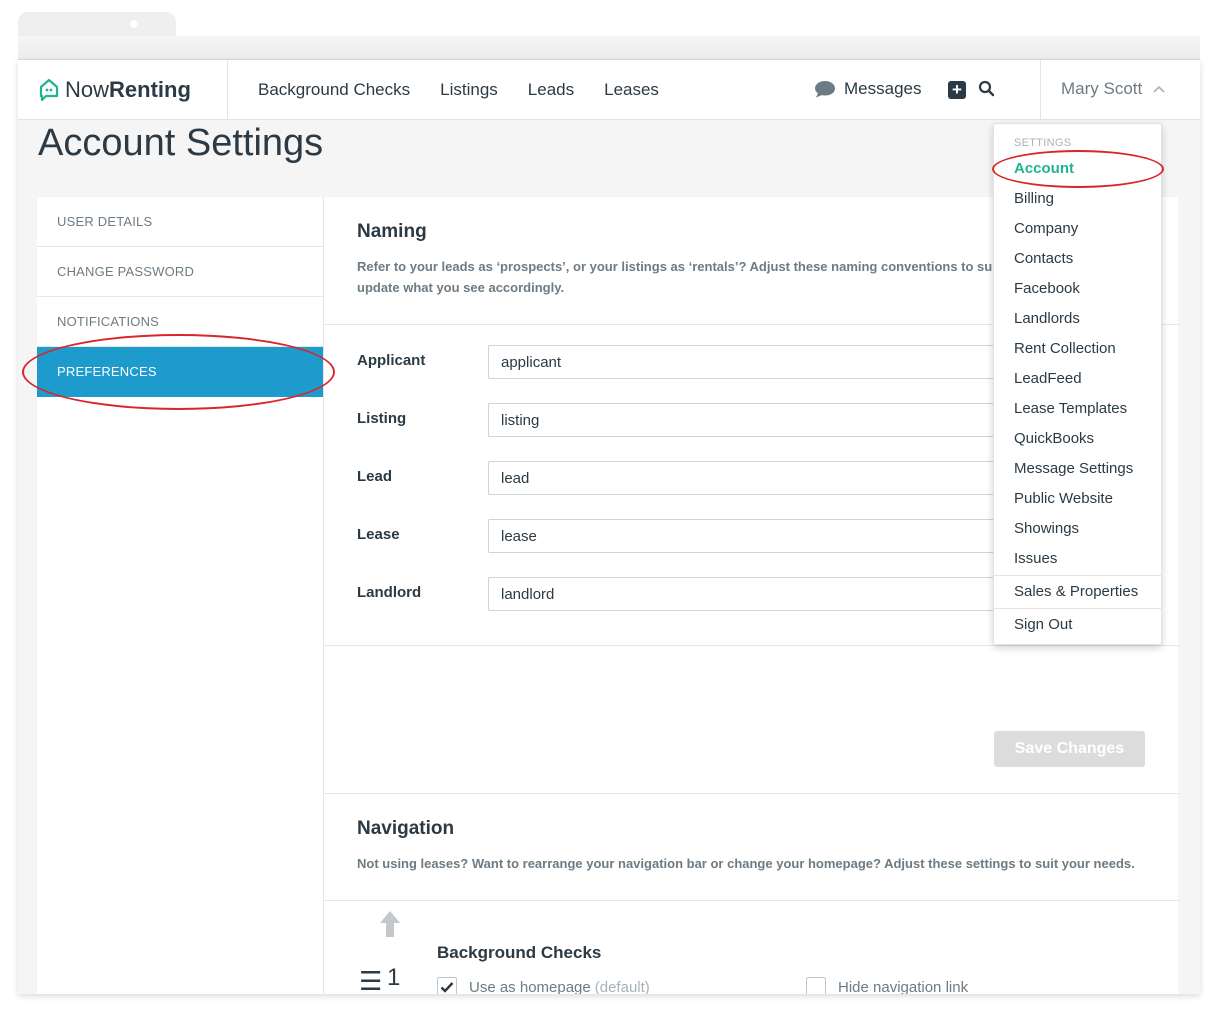  Describe the element at coordinates (469, 90) in the screenshot. I see `nav-link-listings: Listings` at that location.